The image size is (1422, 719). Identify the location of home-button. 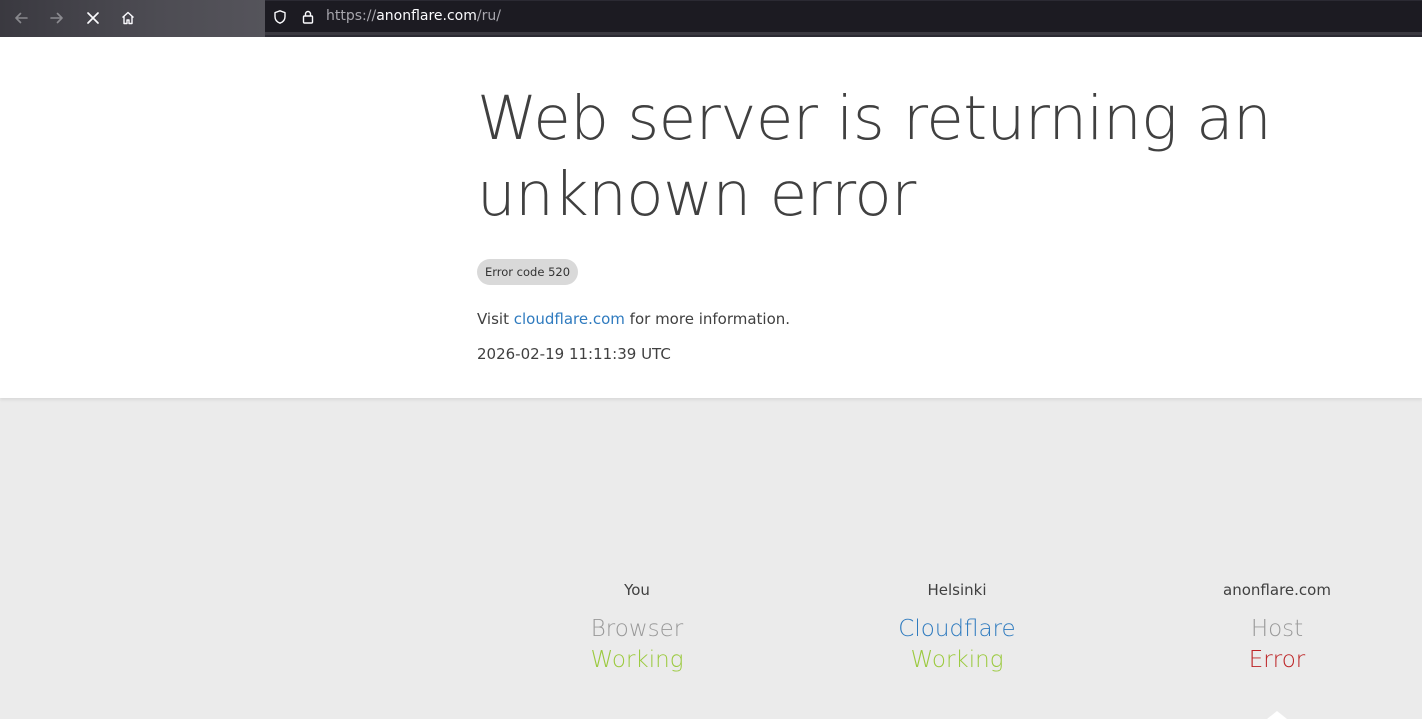
(128, 18).